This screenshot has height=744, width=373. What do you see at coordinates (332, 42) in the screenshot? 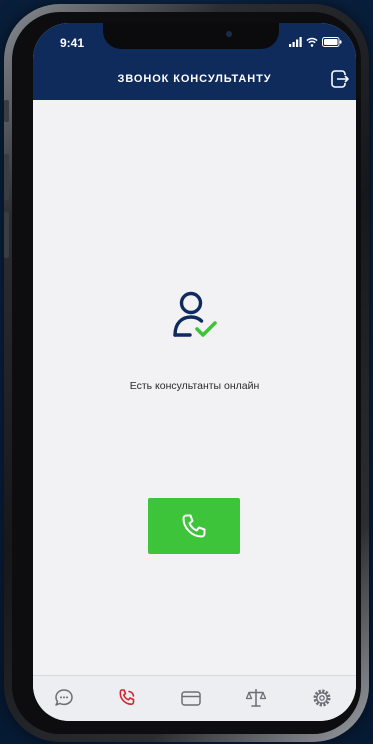
I see `battery-icon` at bounding box center [332, 42].